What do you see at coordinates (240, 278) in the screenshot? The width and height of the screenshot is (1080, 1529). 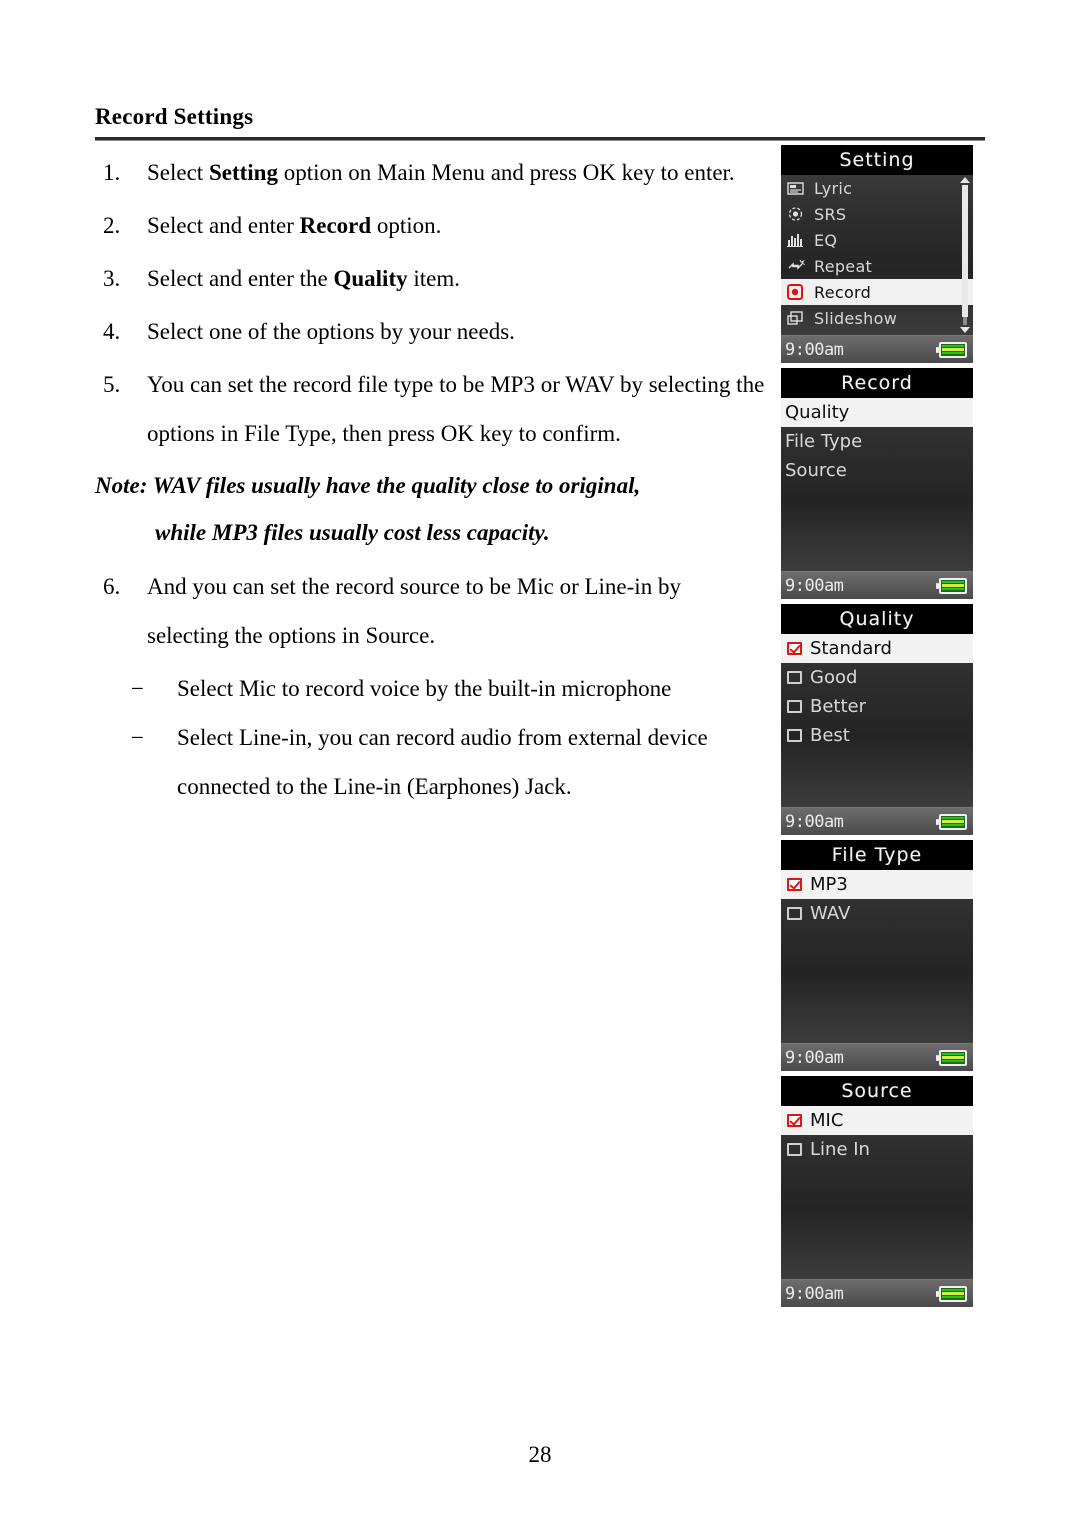 I see `plain-text: Select and enter the` at bounding box center [240, 278].